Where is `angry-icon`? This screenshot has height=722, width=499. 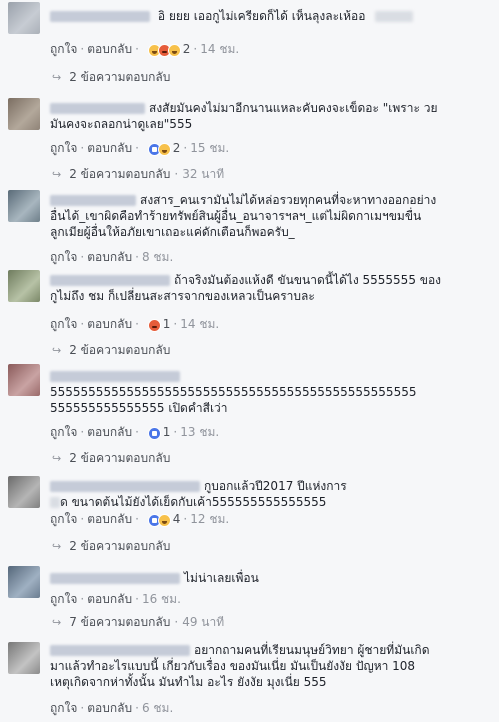
angry-icon is located at coordinates (154, 325).